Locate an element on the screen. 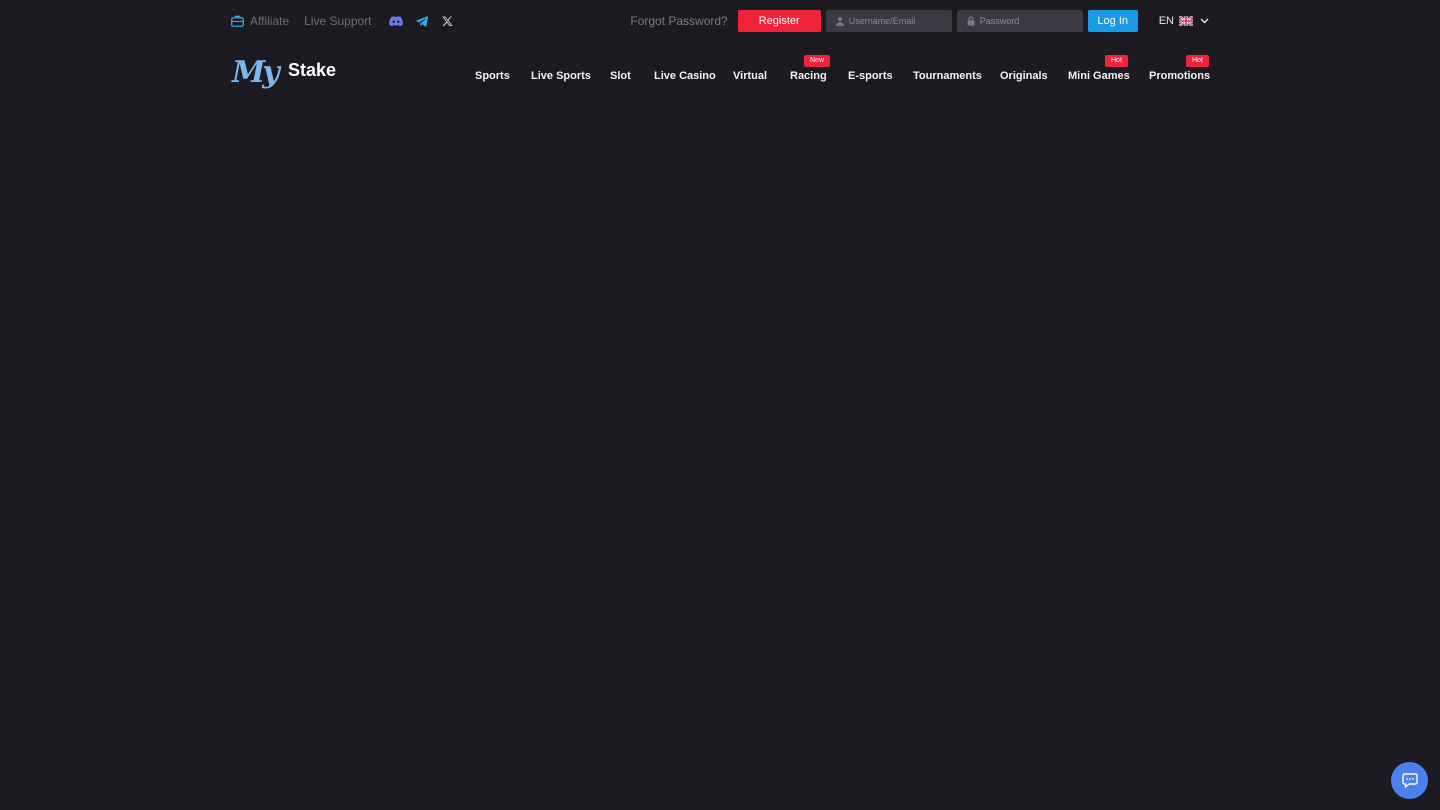  chat-button is located at coordinates (1409, 780).